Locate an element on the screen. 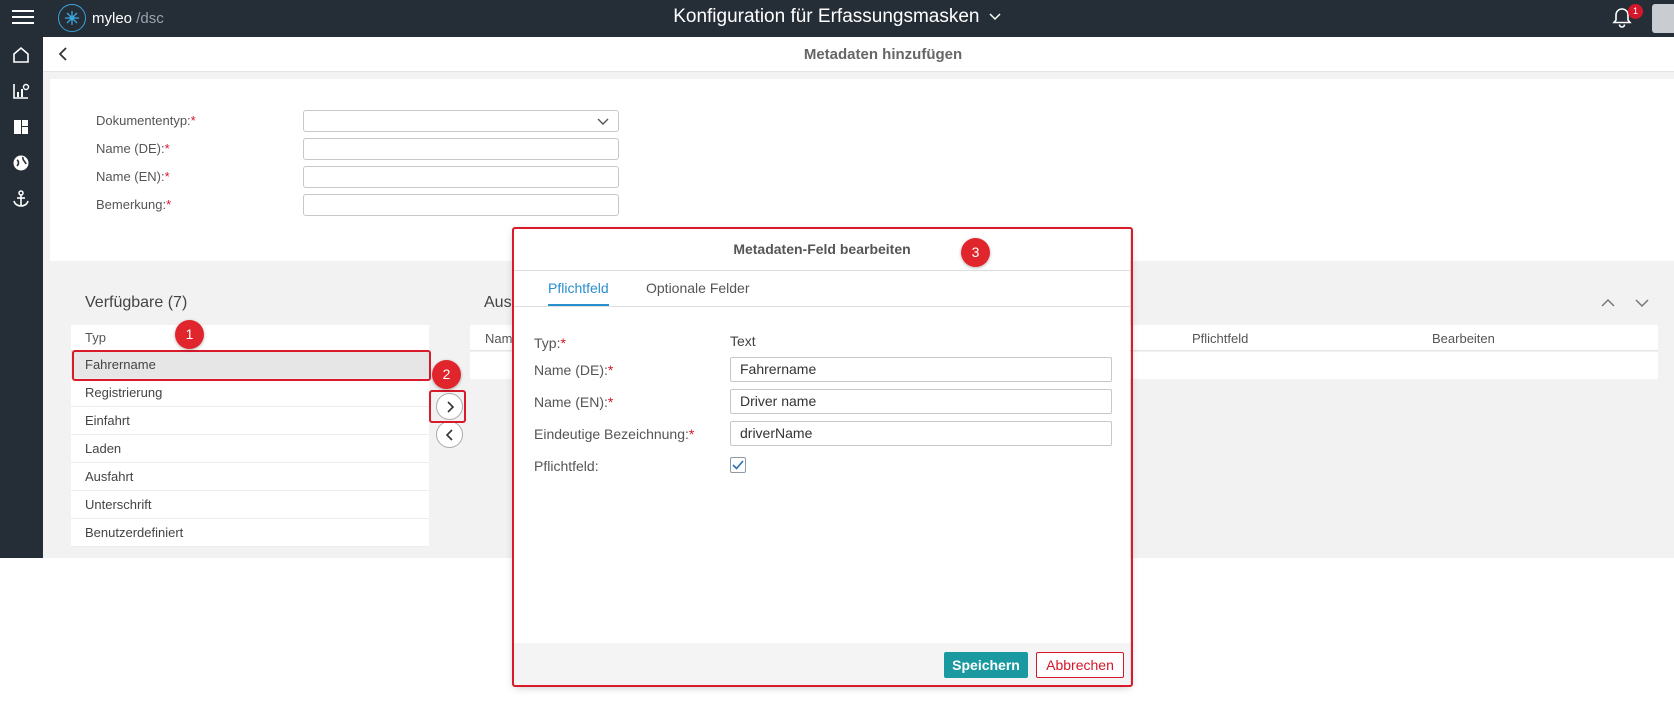 The width and height of the screenshot is (1674, 703). subheader-title: Metadaten hinzufügen is located at coordinates (883, 54).